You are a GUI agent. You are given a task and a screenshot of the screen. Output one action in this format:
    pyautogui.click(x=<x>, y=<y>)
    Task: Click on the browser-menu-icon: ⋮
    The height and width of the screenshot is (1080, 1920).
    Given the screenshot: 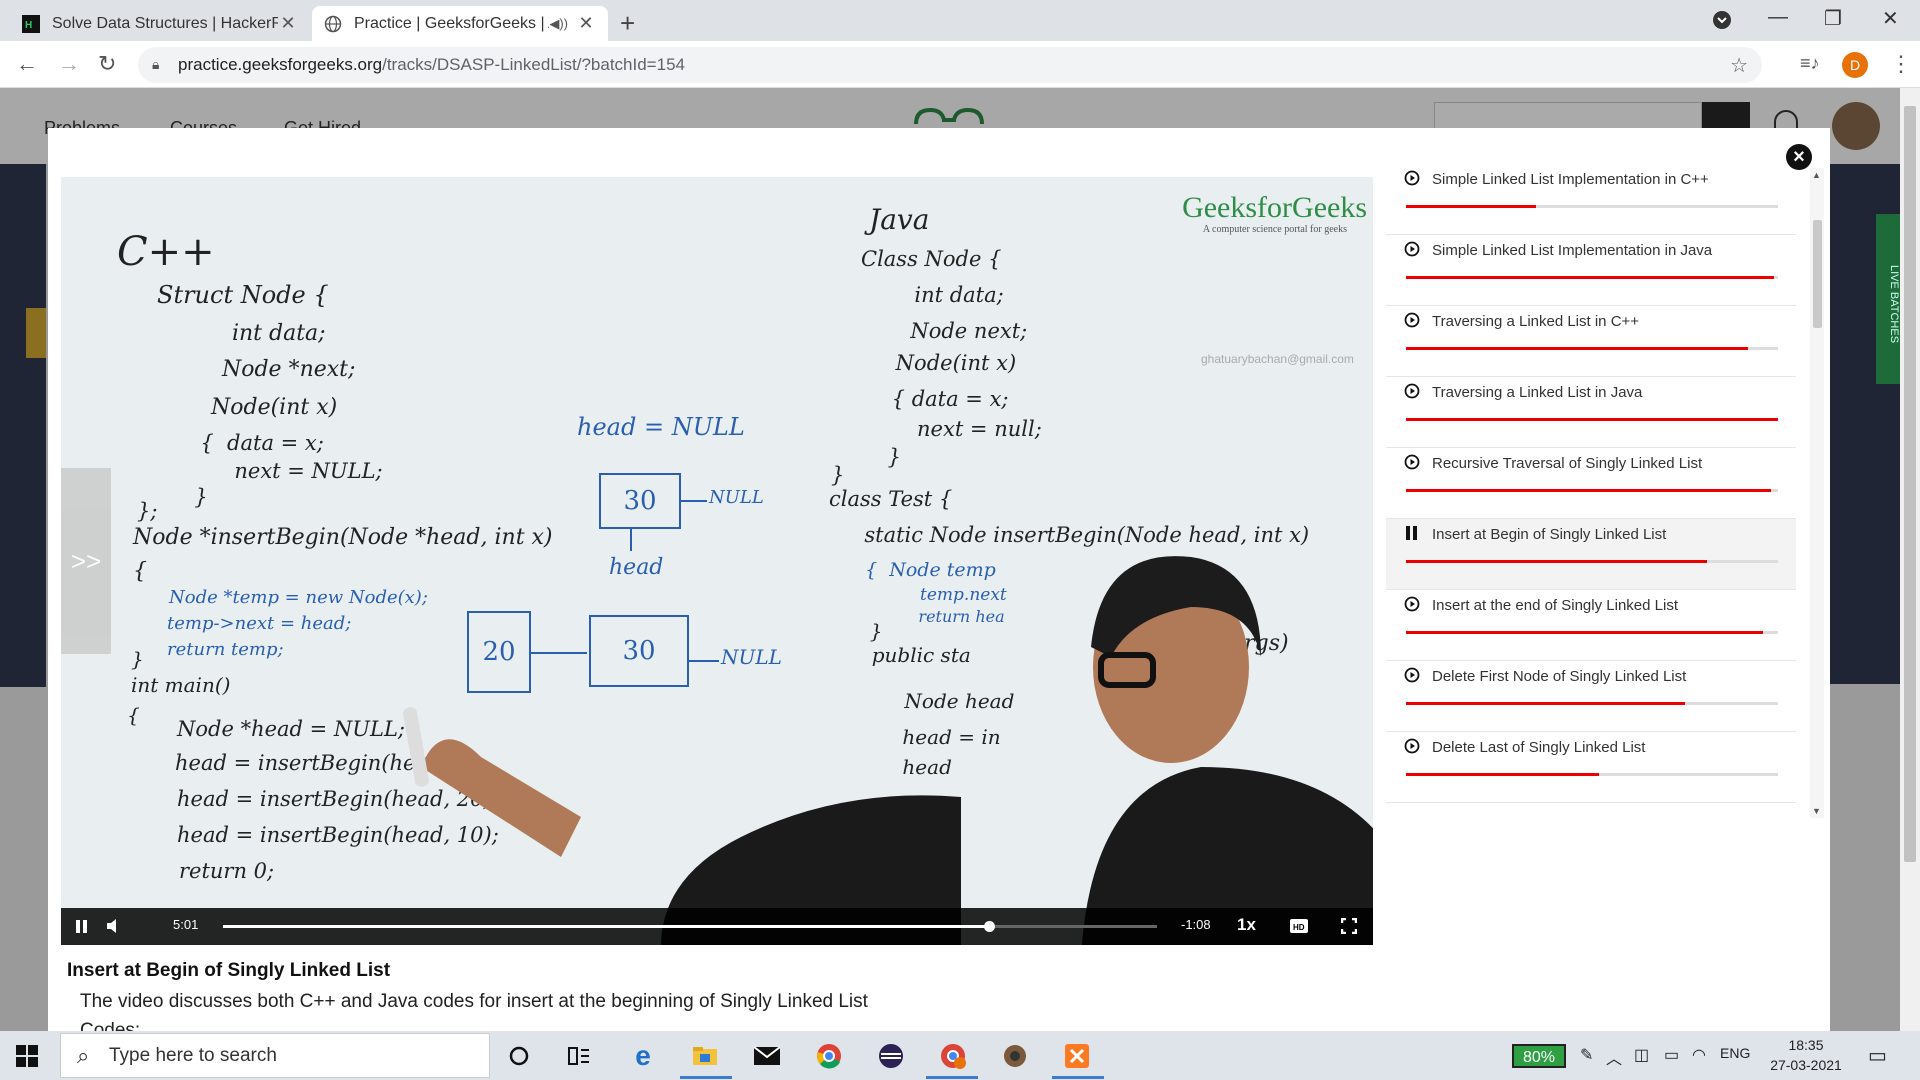 What is the action you would take?
    pyautogui.click(x=1901, y=64)
    